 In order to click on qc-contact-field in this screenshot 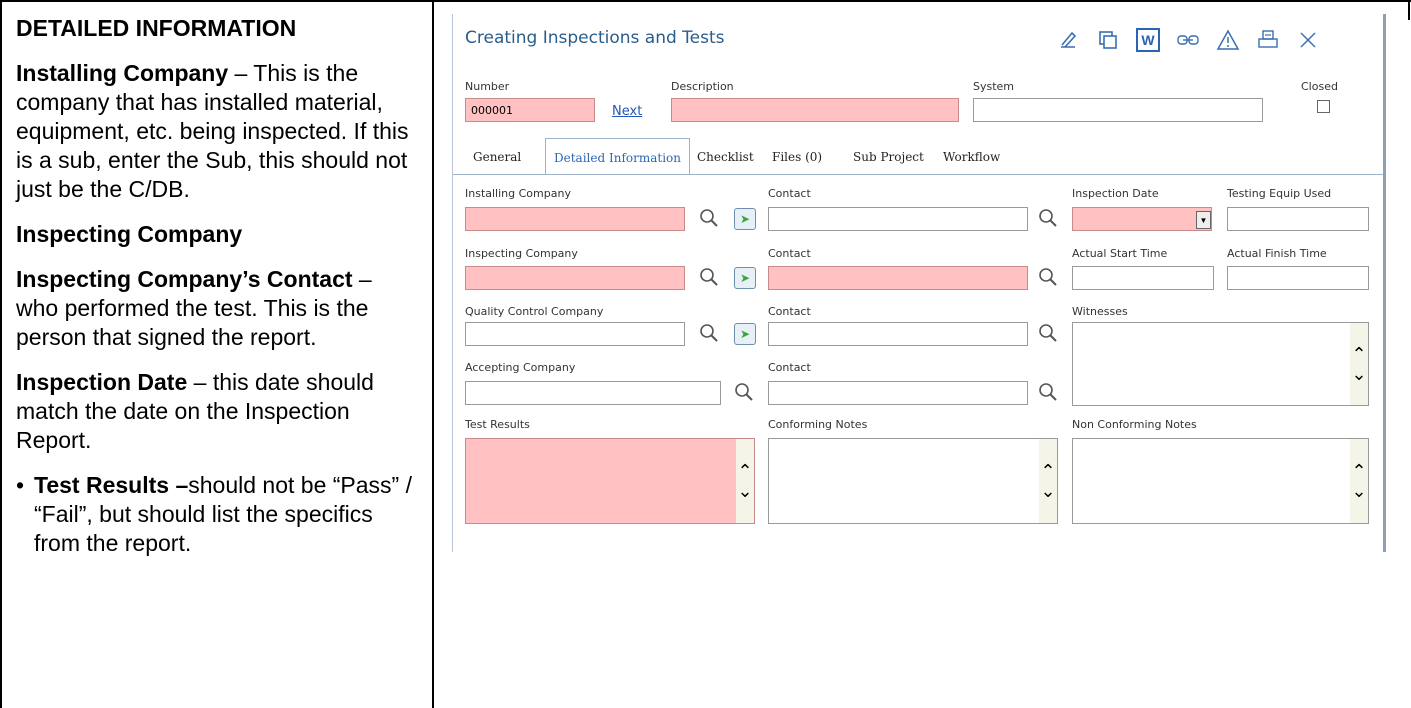, I will do `click(898, 334)`.